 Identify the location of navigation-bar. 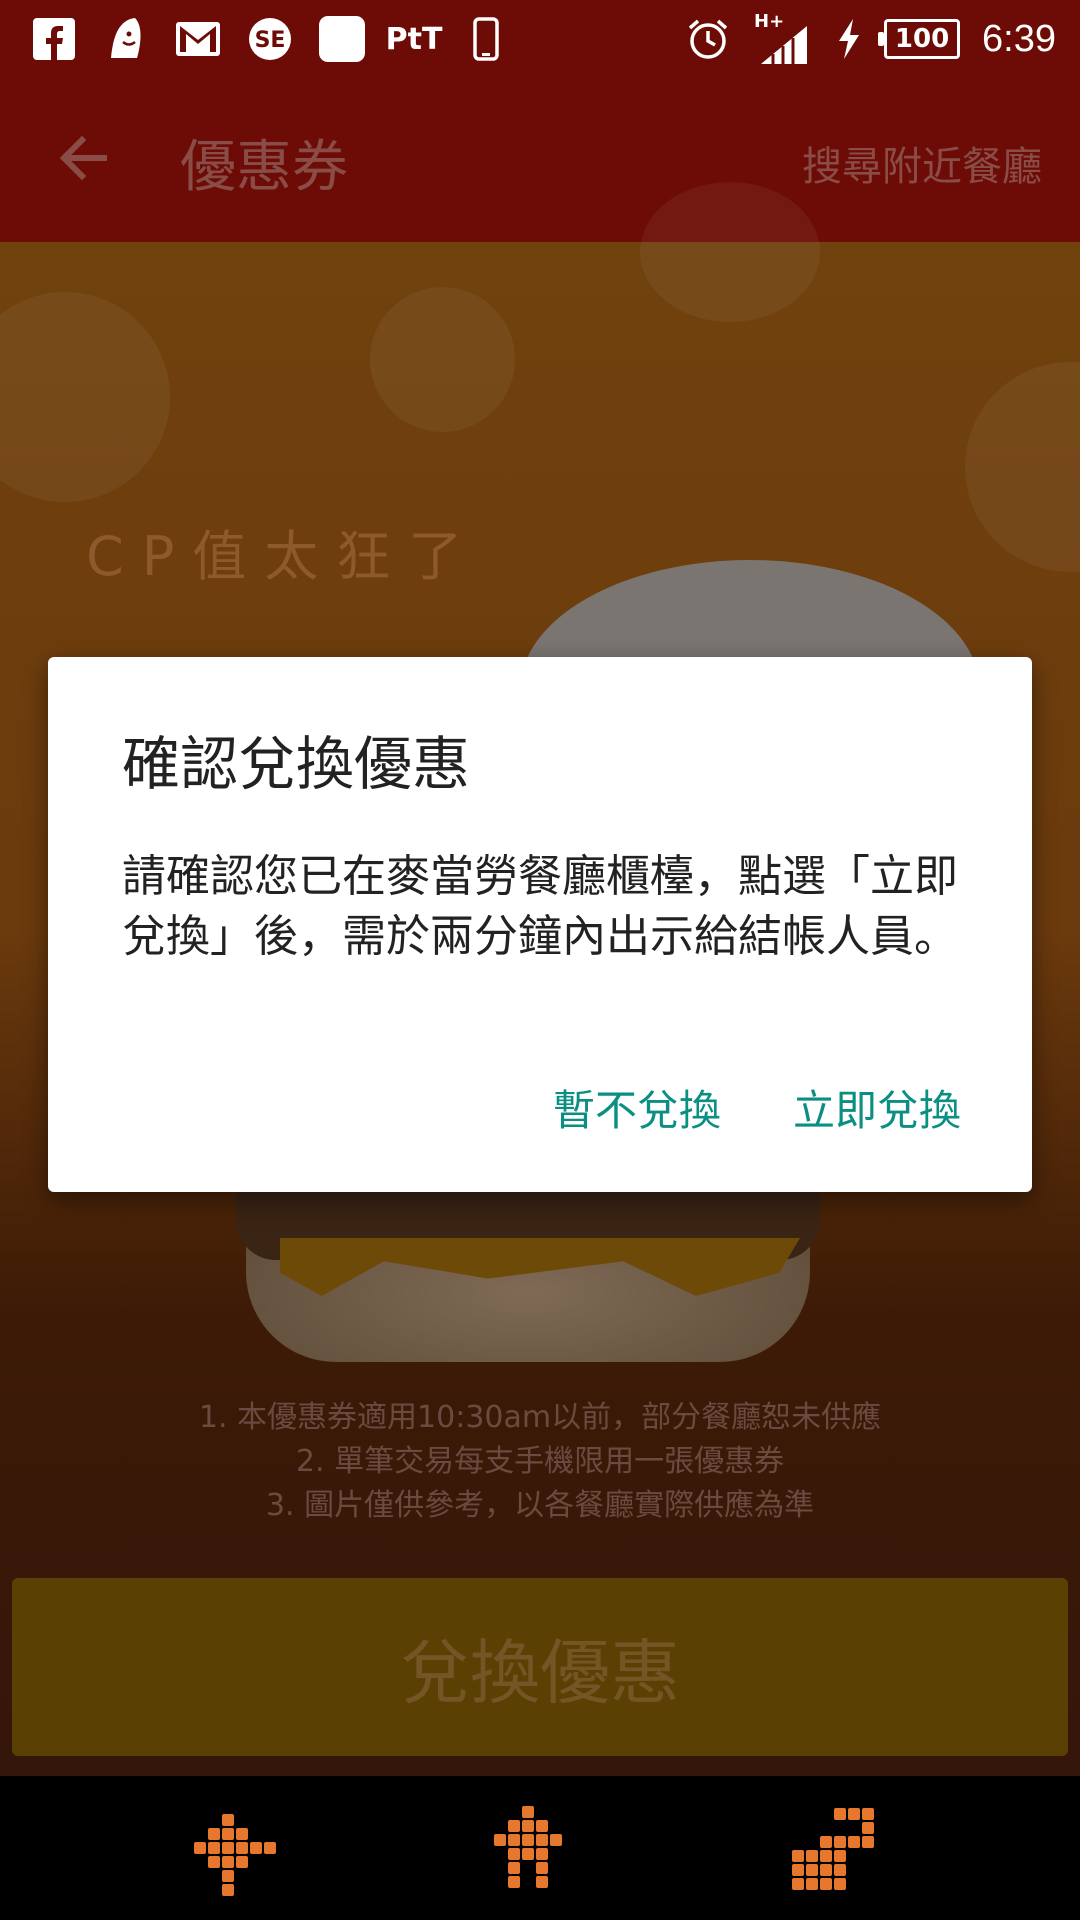
(540, 1848).